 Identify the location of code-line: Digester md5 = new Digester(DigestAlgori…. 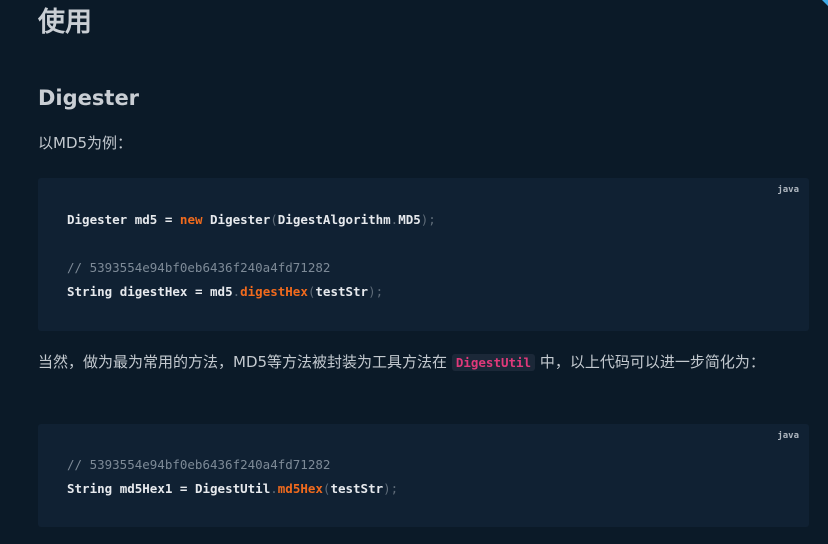
(251, 220).